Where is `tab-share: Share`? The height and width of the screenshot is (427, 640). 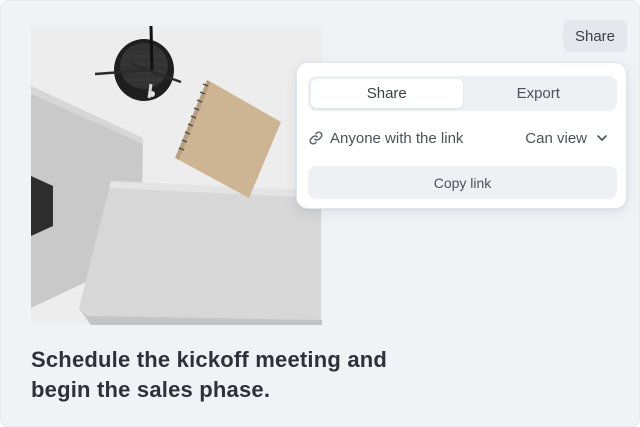 tab-share: Share is located at coordinates (387, 93).